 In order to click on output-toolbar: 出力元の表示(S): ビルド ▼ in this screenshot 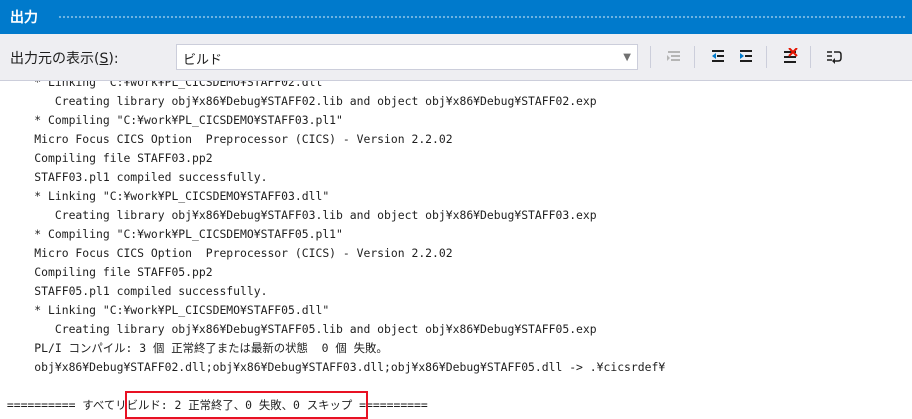, I will do `click(456, 57)`.